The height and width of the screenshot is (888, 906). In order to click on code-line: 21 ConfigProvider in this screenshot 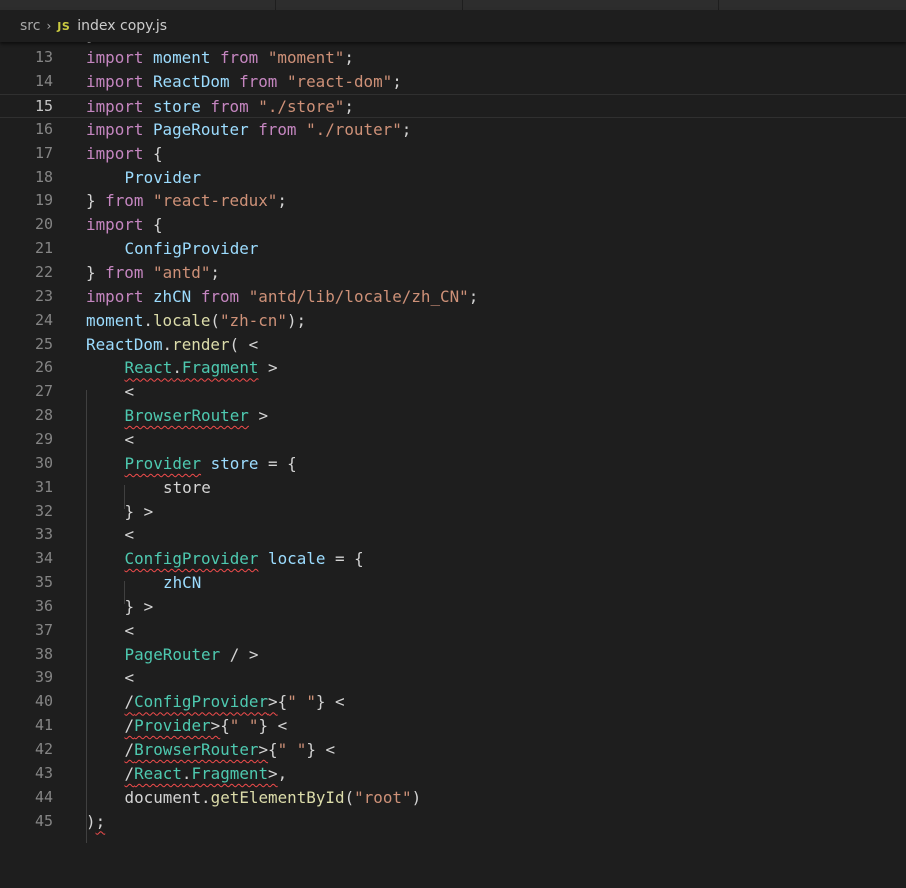, I will do `click(453, 249)`.